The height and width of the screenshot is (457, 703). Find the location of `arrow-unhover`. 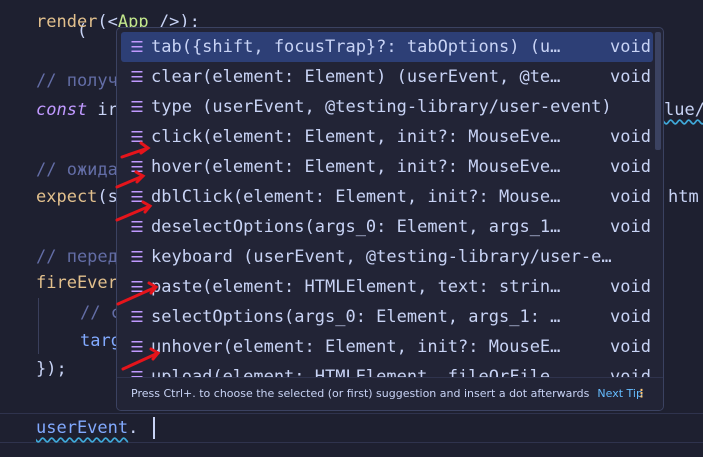

arrow-unhover is located at coordinates (140, 361).